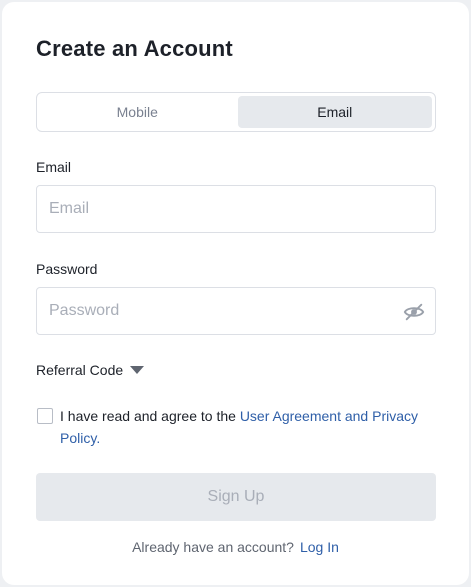  I want to click on caret-down-icon, so click(137, 370).